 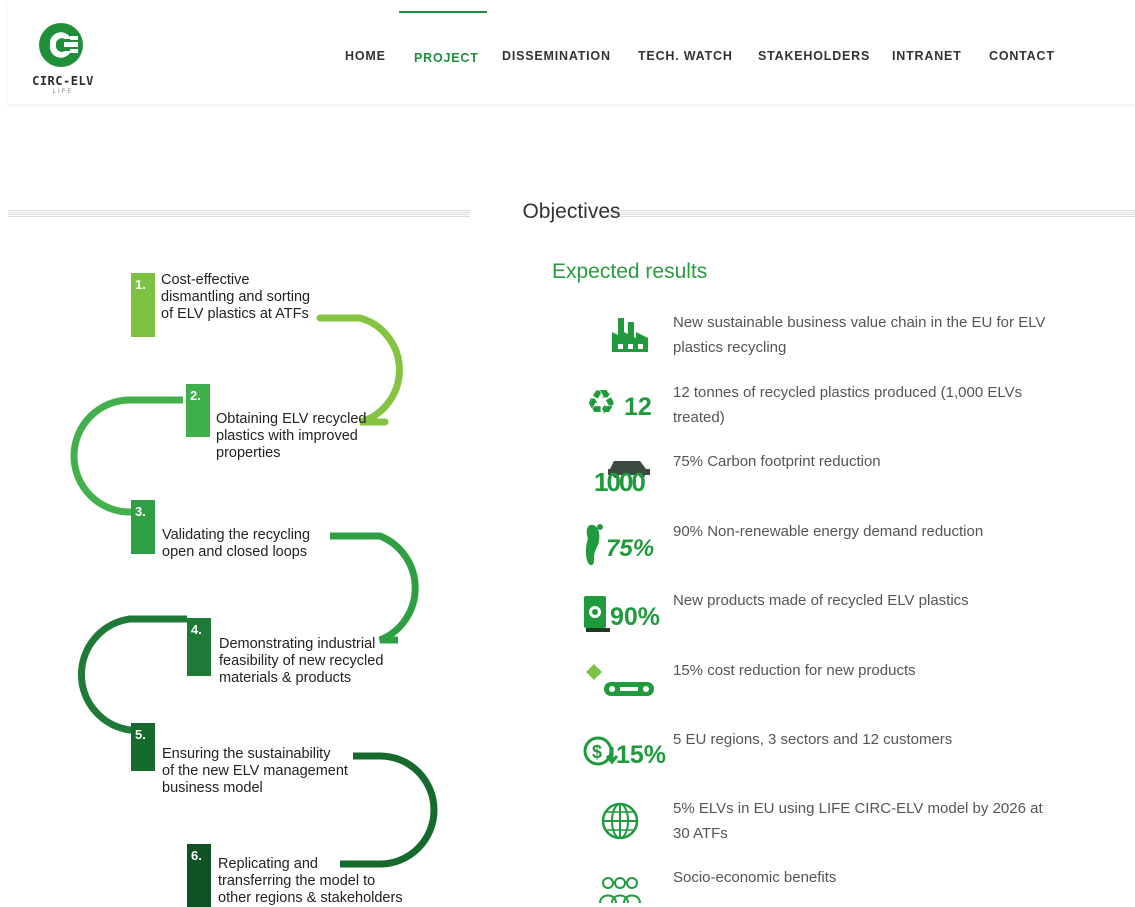 What do you see at coordinates (630, 335) in the screenshot?
I see `factory-icon` at bounding box center [630, 335].